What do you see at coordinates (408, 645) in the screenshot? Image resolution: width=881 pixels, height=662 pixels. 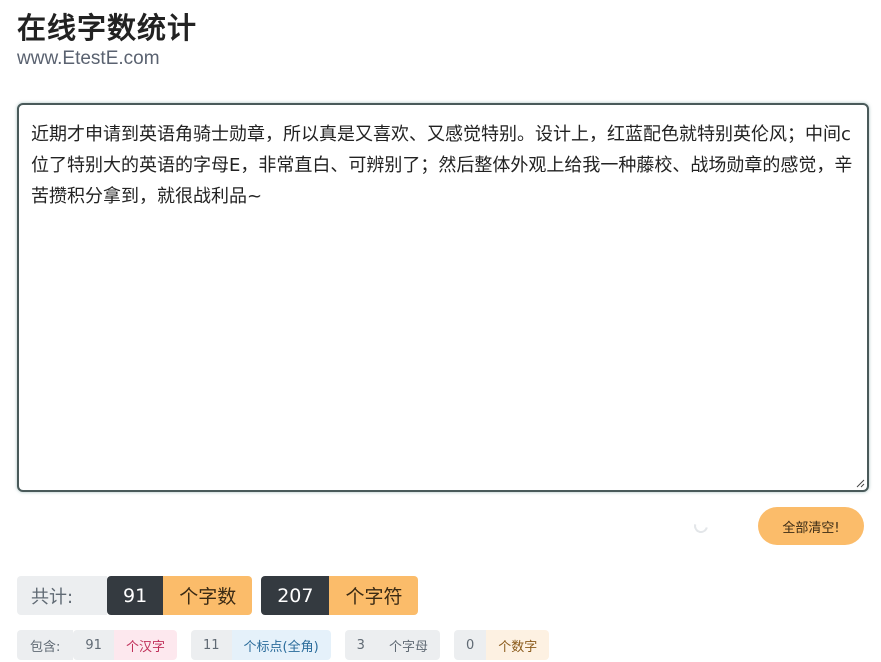 I see `letter-count-unit: 个字母` at bounding box center [408, 645].